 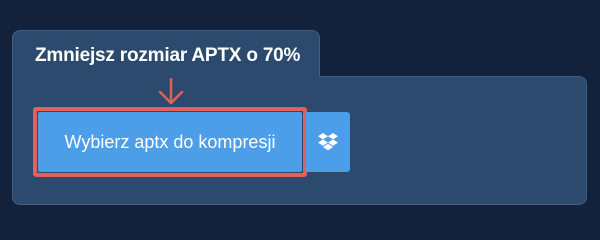 I want to click on dropbox-button, so click(x=328, y=142).